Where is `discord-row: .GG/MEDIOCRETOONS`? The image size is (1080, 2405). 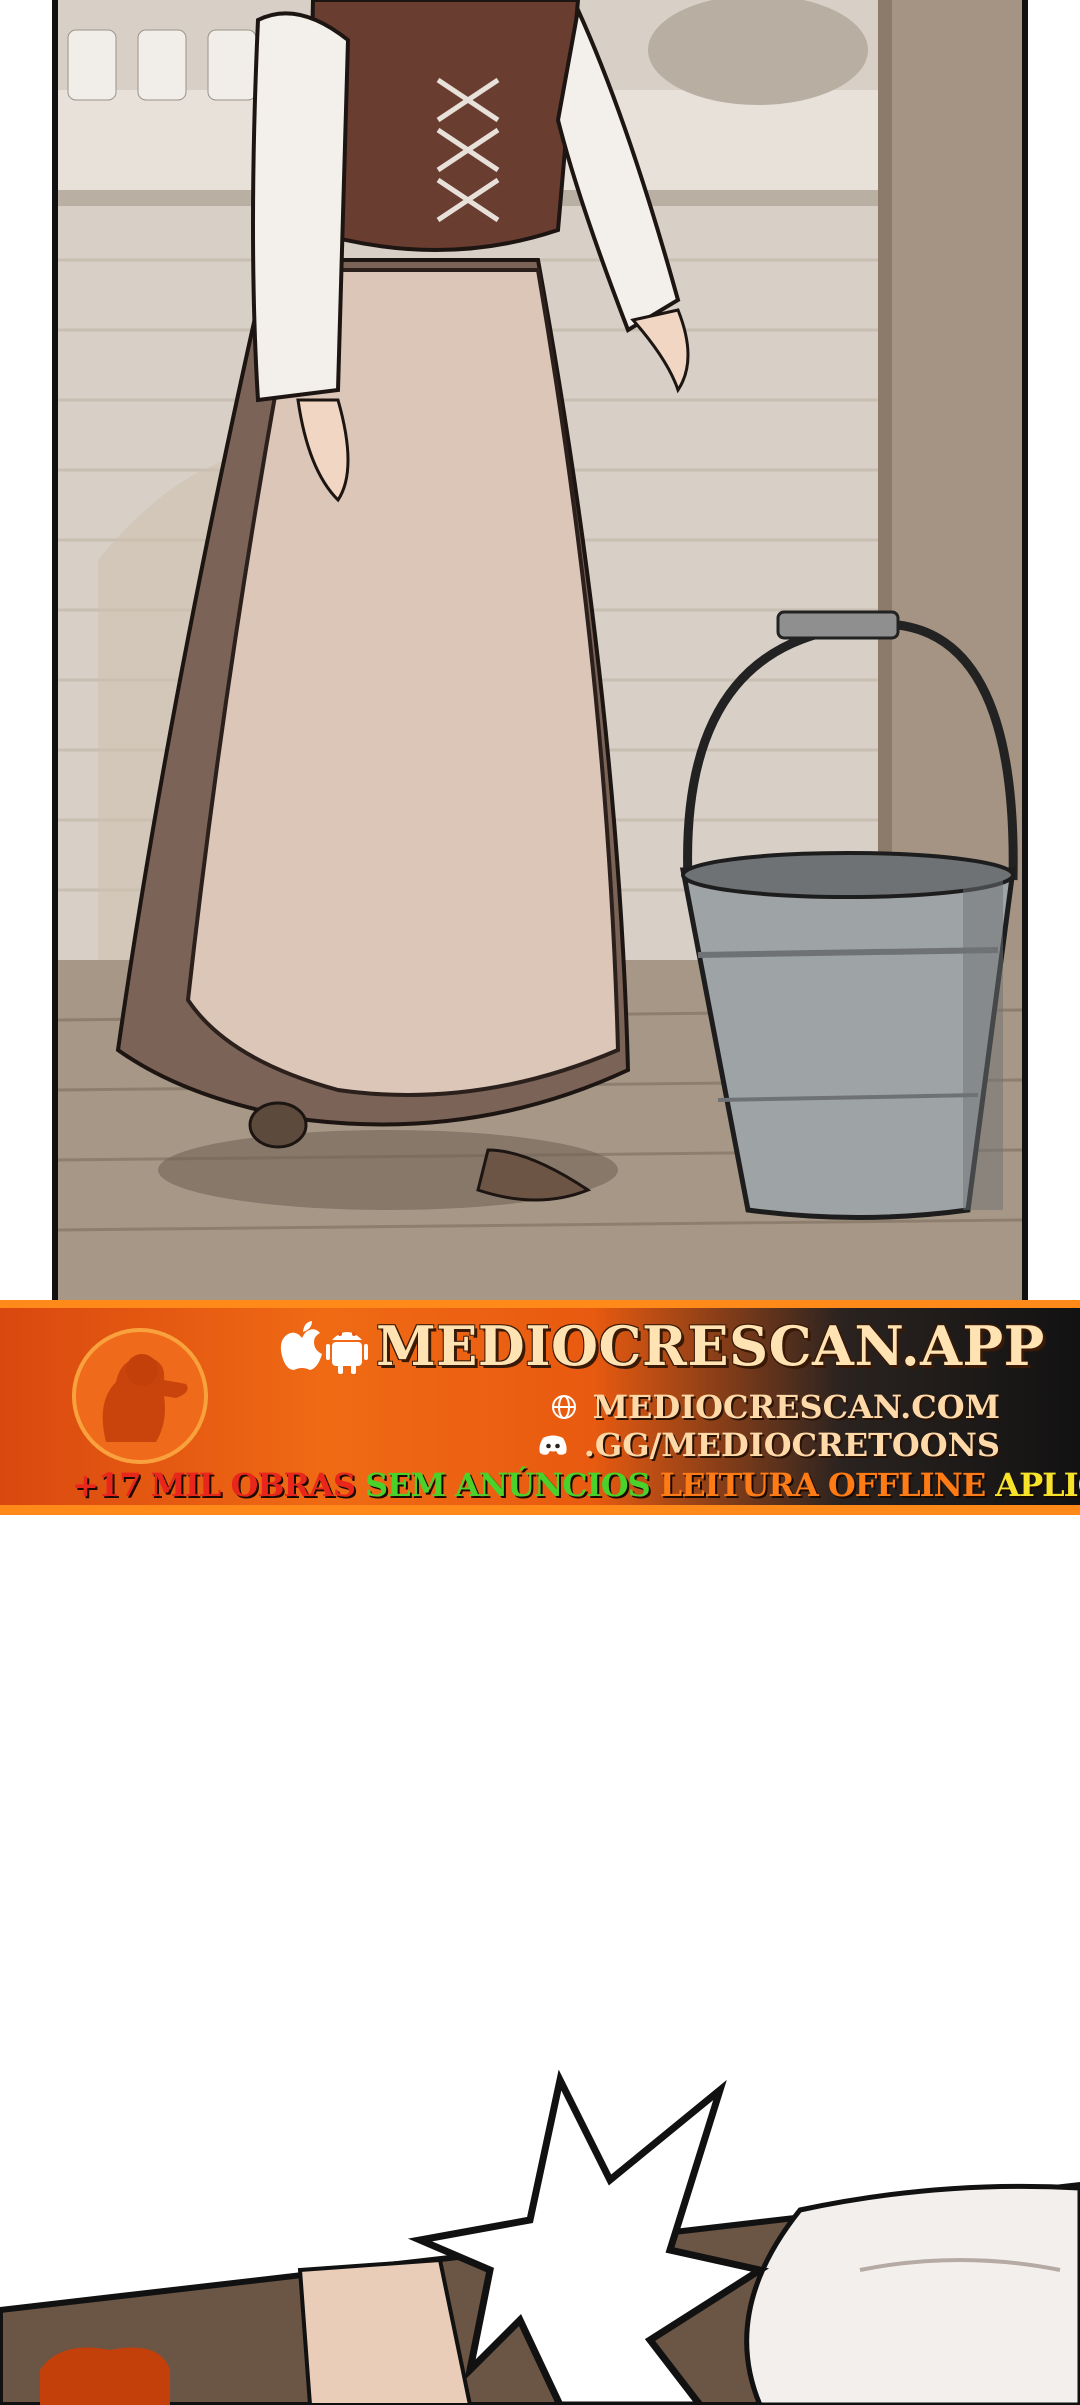
discord-row: .GG/MEDIOCRETOONS is located at coordinates (769, 1445).